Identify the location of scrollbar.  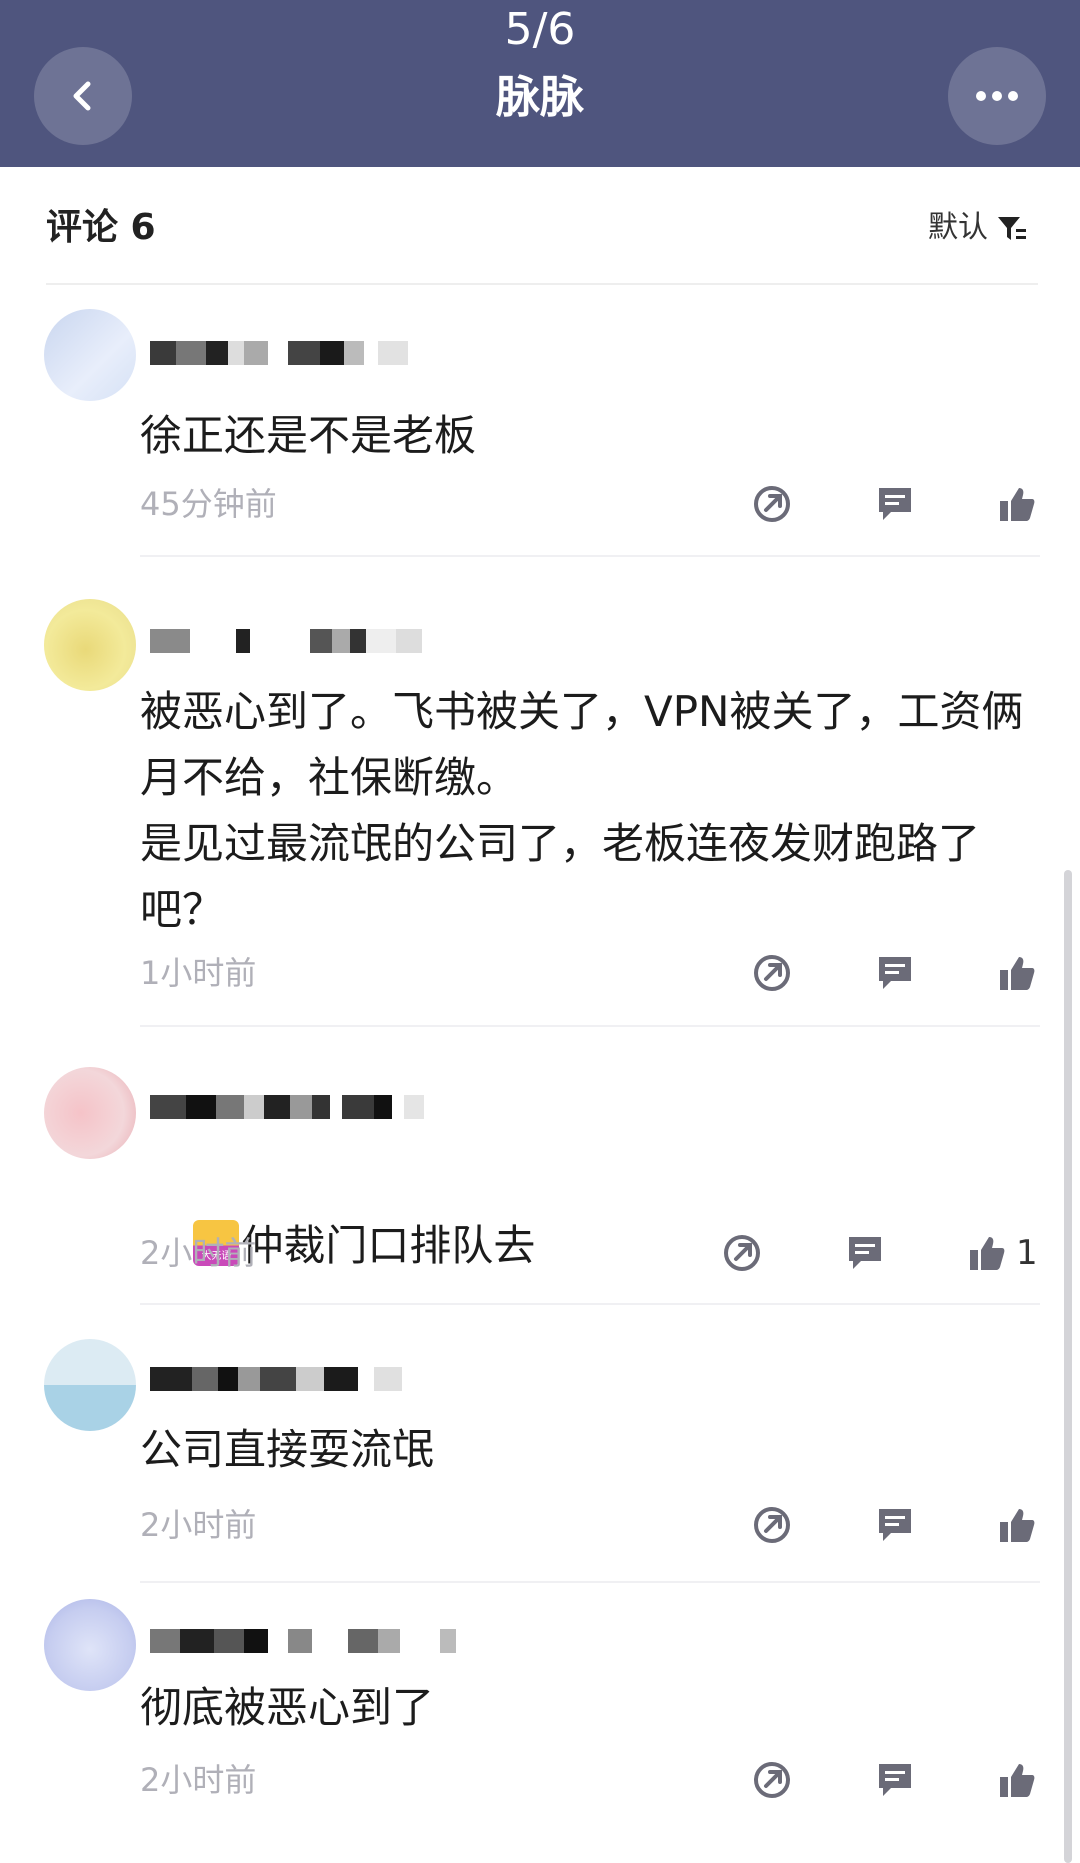
(1068, 1366).